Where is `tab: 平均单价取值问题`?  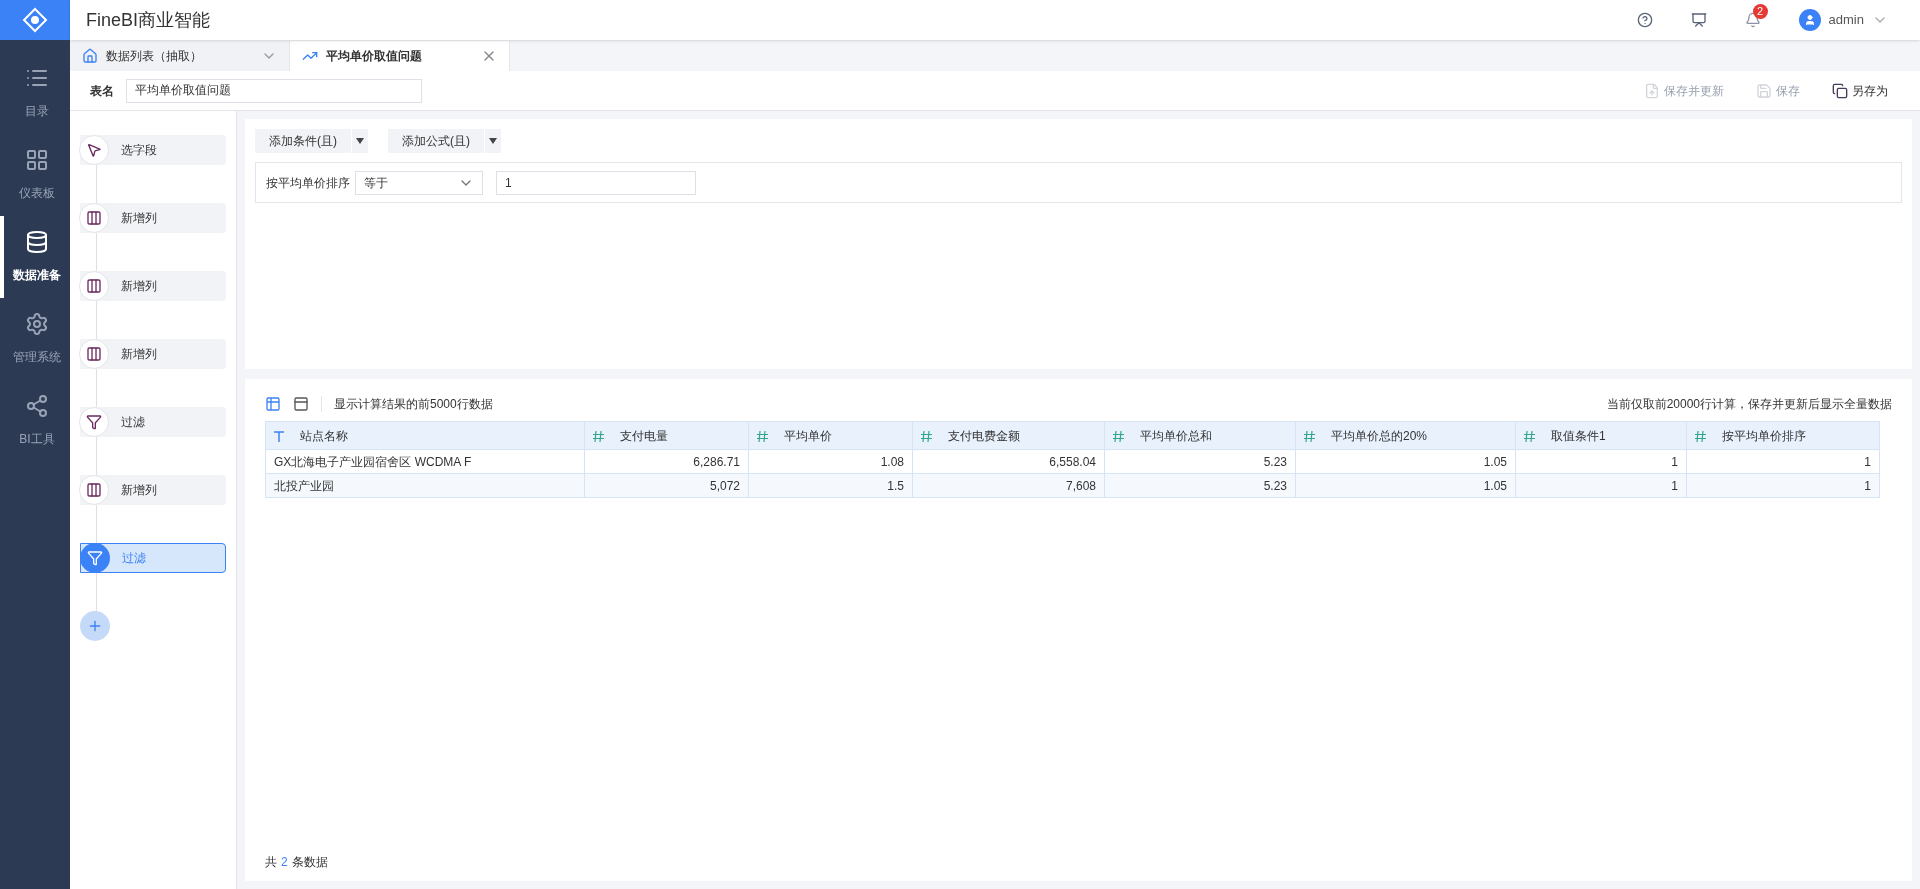
tab: 平均单价取值问题 is located at coordinates (400, 56).